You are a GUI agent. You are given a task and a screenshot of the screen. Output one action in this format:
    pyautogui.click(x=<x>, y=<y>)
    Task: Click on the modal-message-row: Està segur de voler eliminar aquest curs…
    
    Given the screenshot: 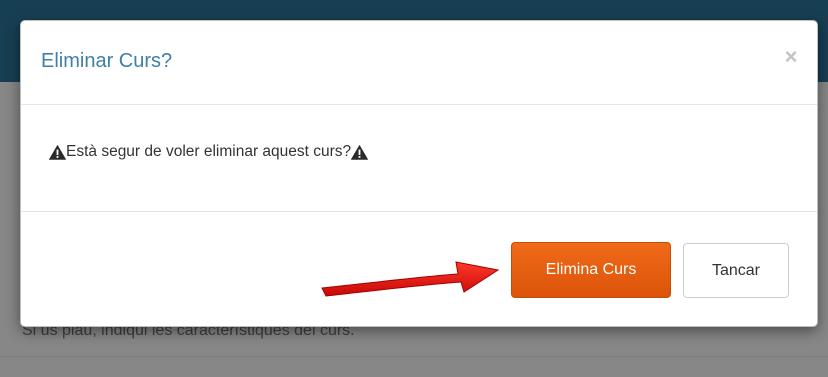 What is the action you would take?
    pyautogui.click(x=209, y=152)
    